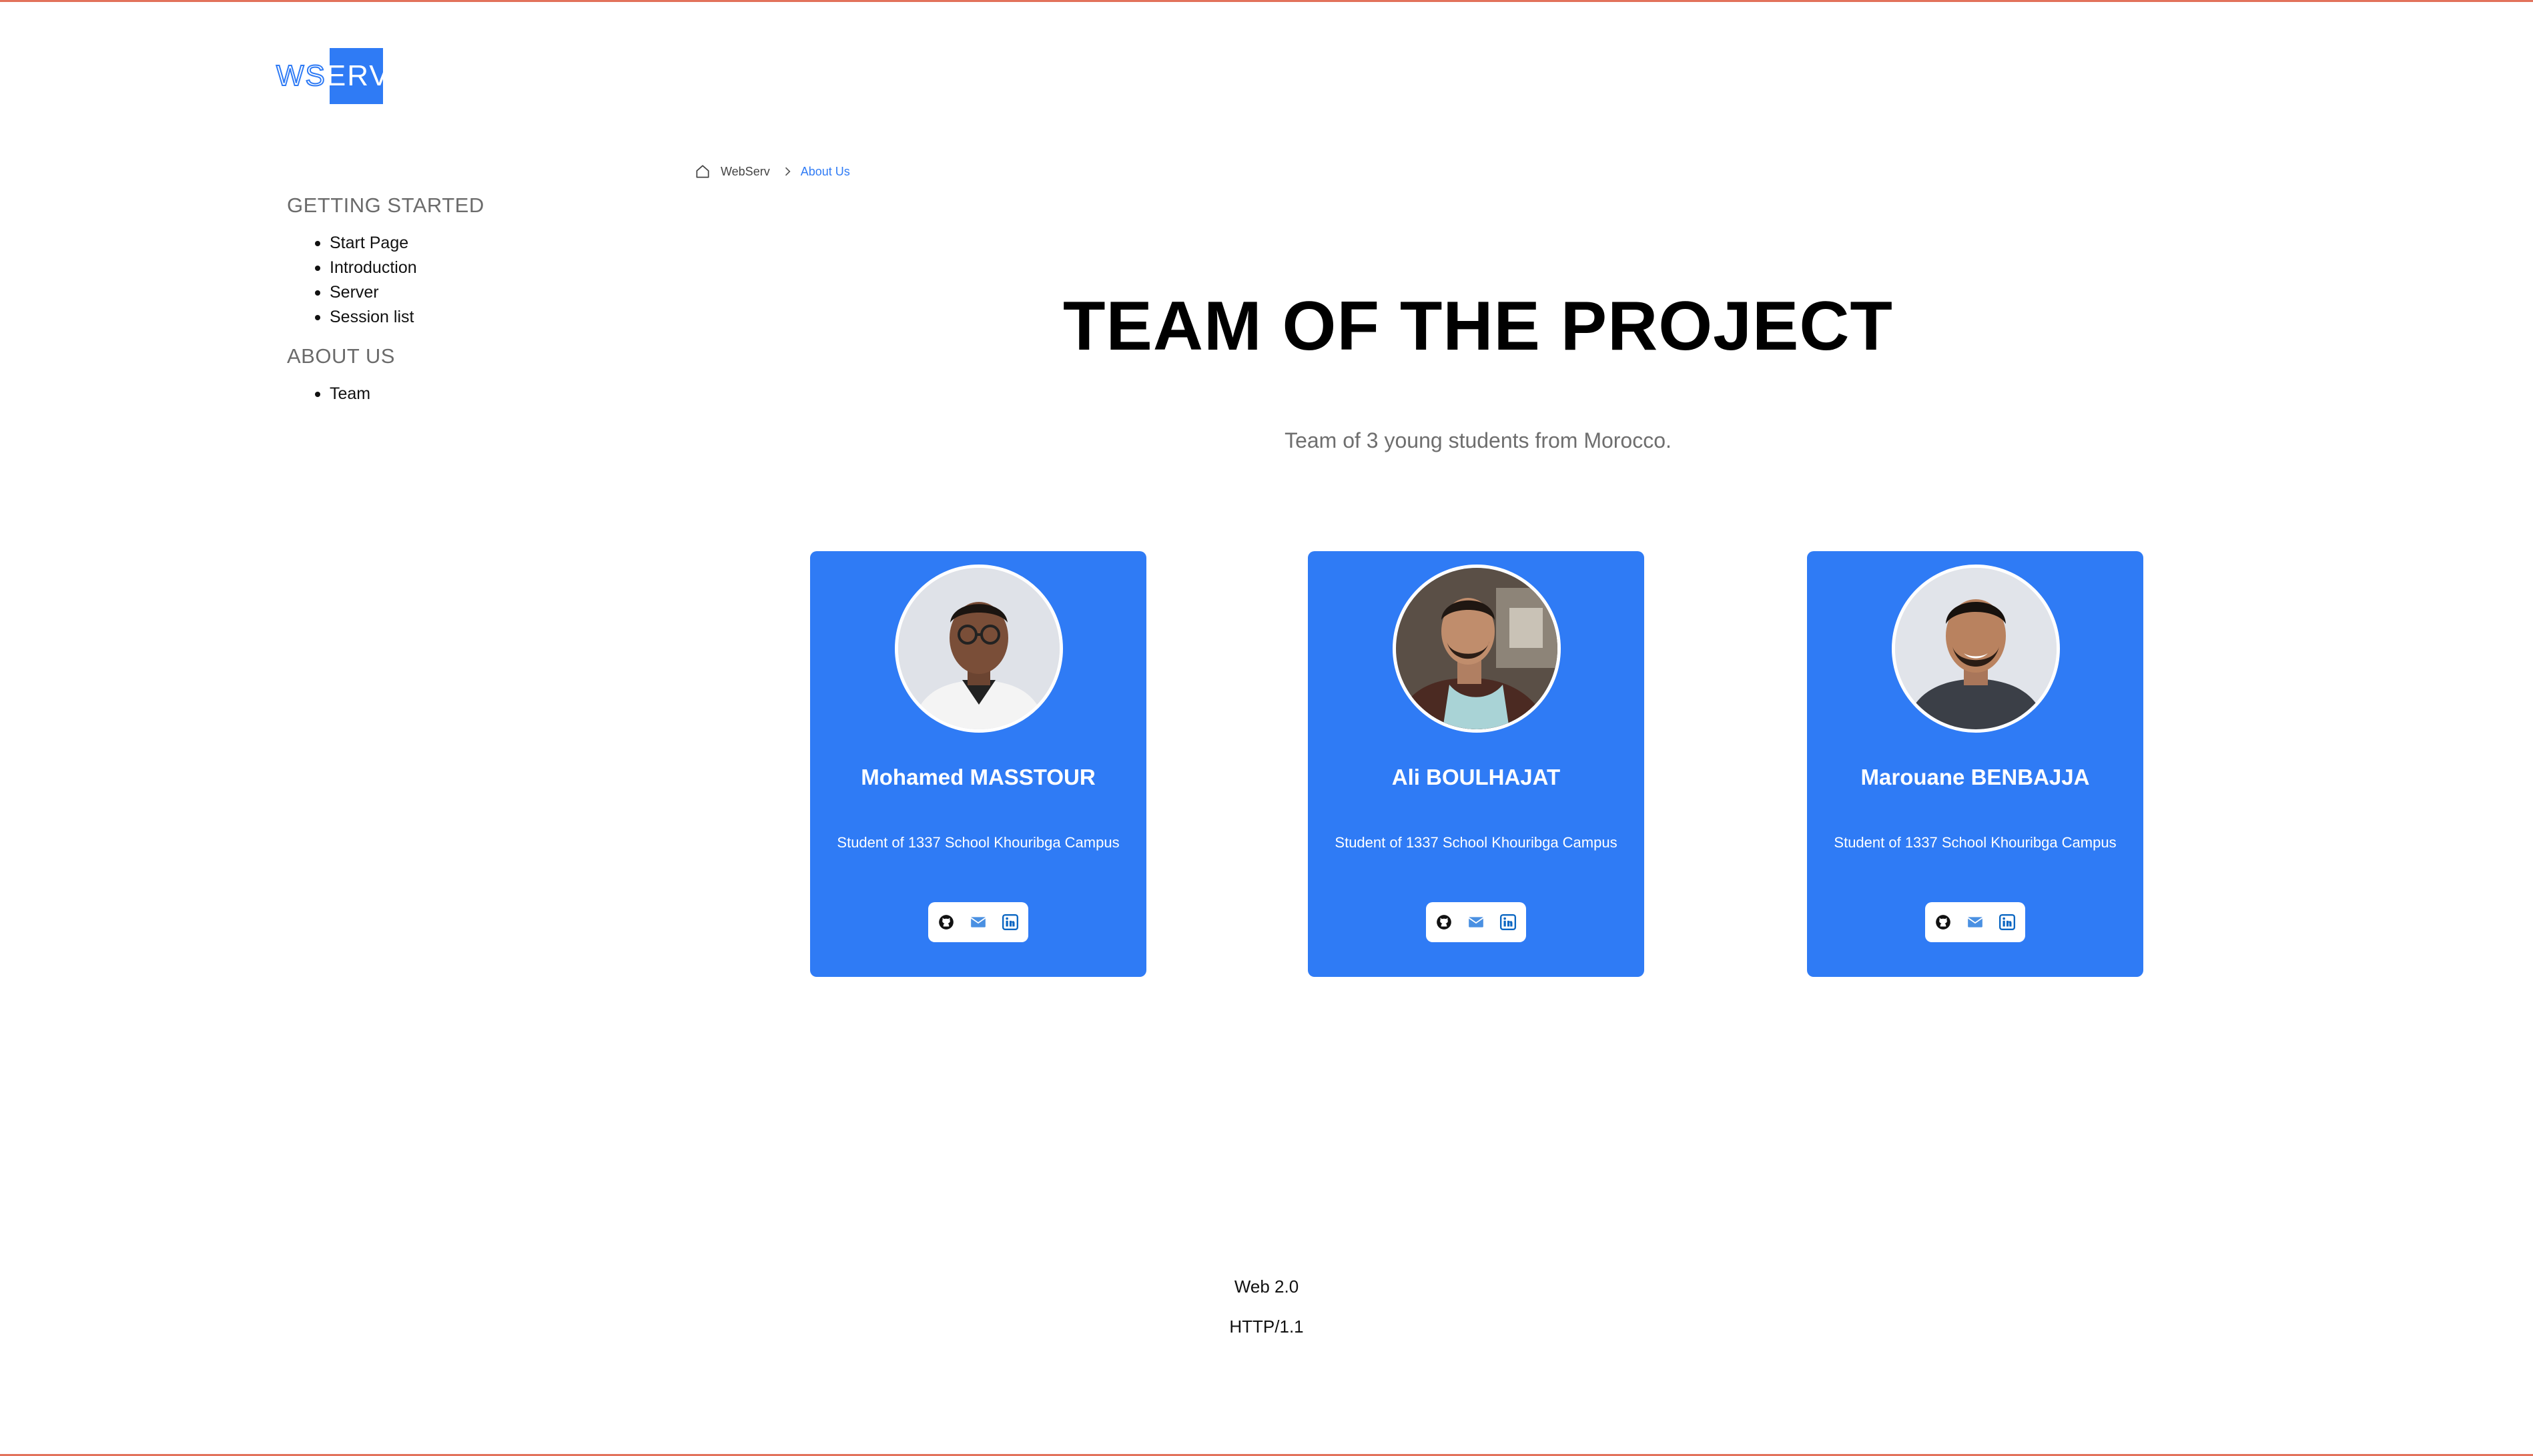  What do you see at coordinates (468, 268) in the screenshot?
I see `sidebar-item-introduction: Introduction` at bounding box center [468, 268].